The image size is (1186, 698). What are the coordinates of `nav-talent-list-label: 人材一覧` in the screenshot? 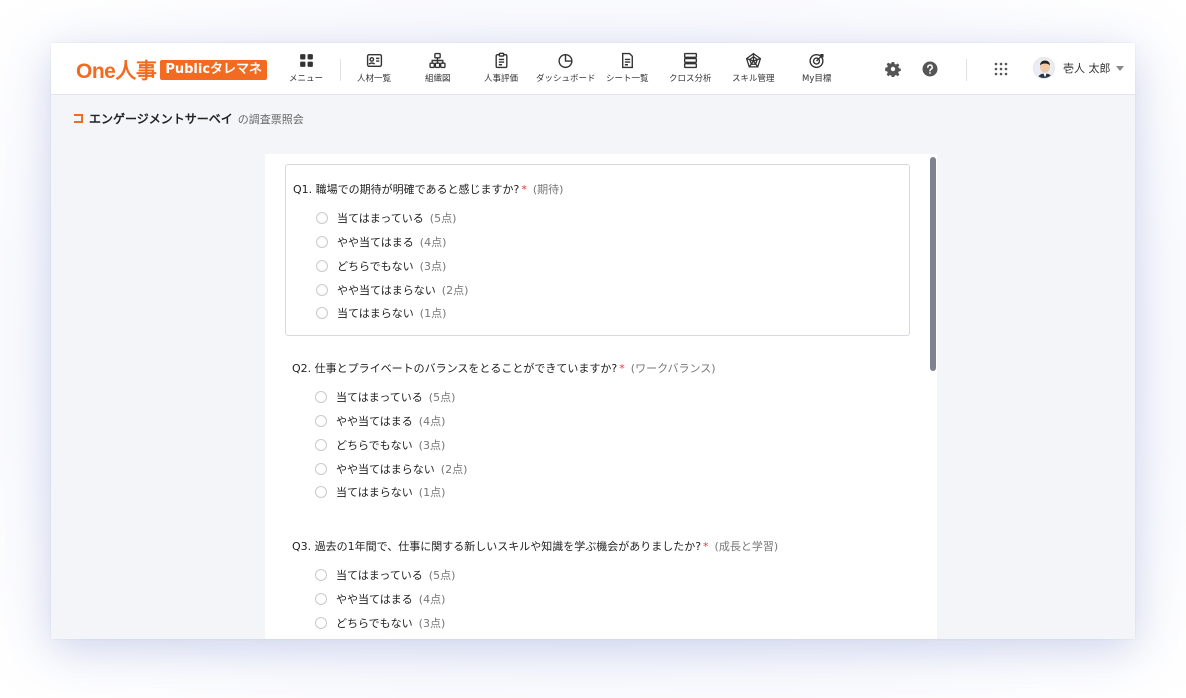 It's located at (374, 79).